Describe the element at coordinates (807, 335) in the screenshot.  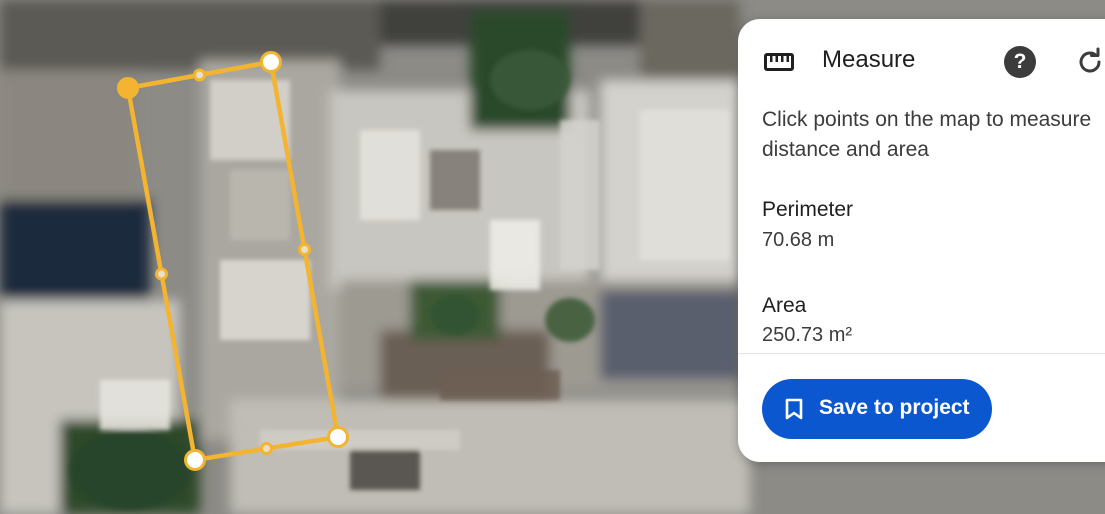
I see `area-value: 250.73 m²` at that location.